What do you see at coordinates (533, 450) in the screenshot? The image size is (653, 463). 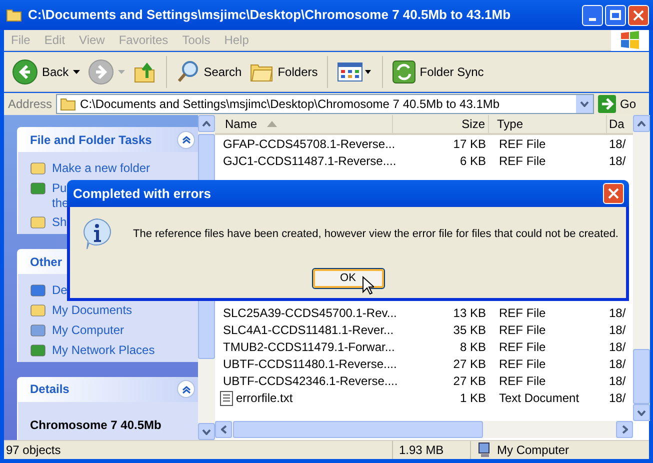 I see `status-text: My Computer` at bounding box center [533, 450].